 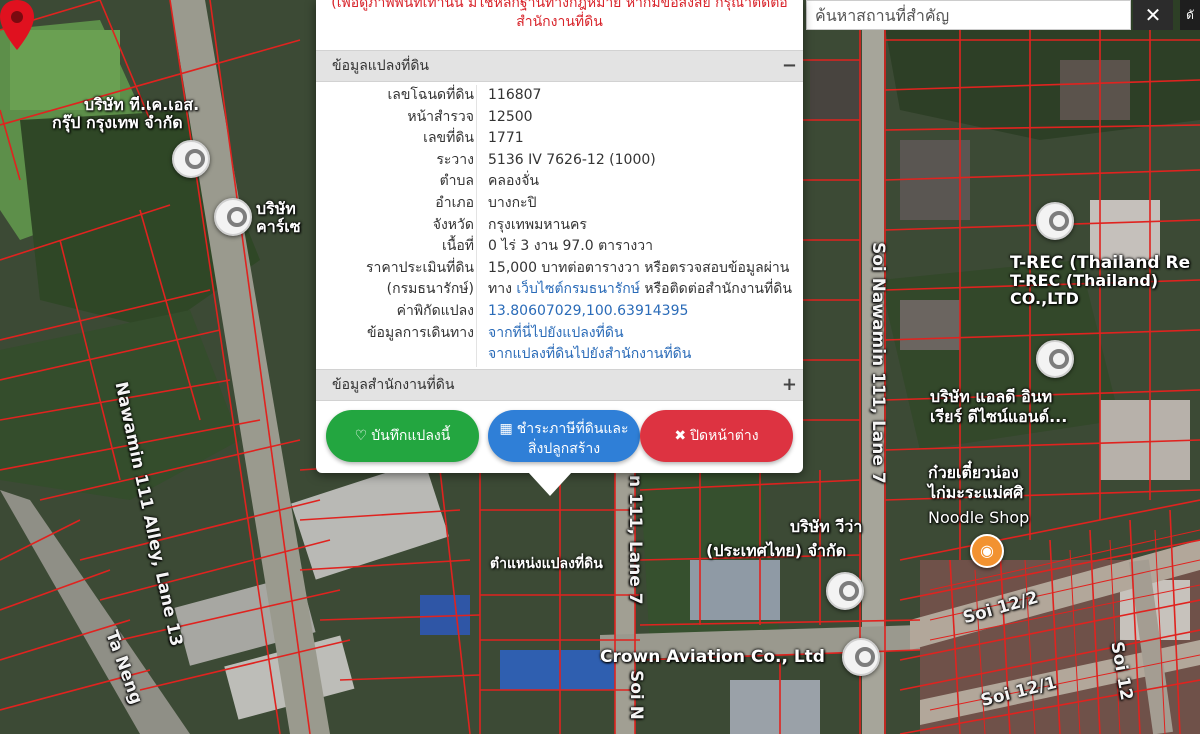 What do you see at coordinates (979, 517) in the screenshot?
I see `poi-label-noodle-3: Noodle Shop` at bounding box center [979, 517].